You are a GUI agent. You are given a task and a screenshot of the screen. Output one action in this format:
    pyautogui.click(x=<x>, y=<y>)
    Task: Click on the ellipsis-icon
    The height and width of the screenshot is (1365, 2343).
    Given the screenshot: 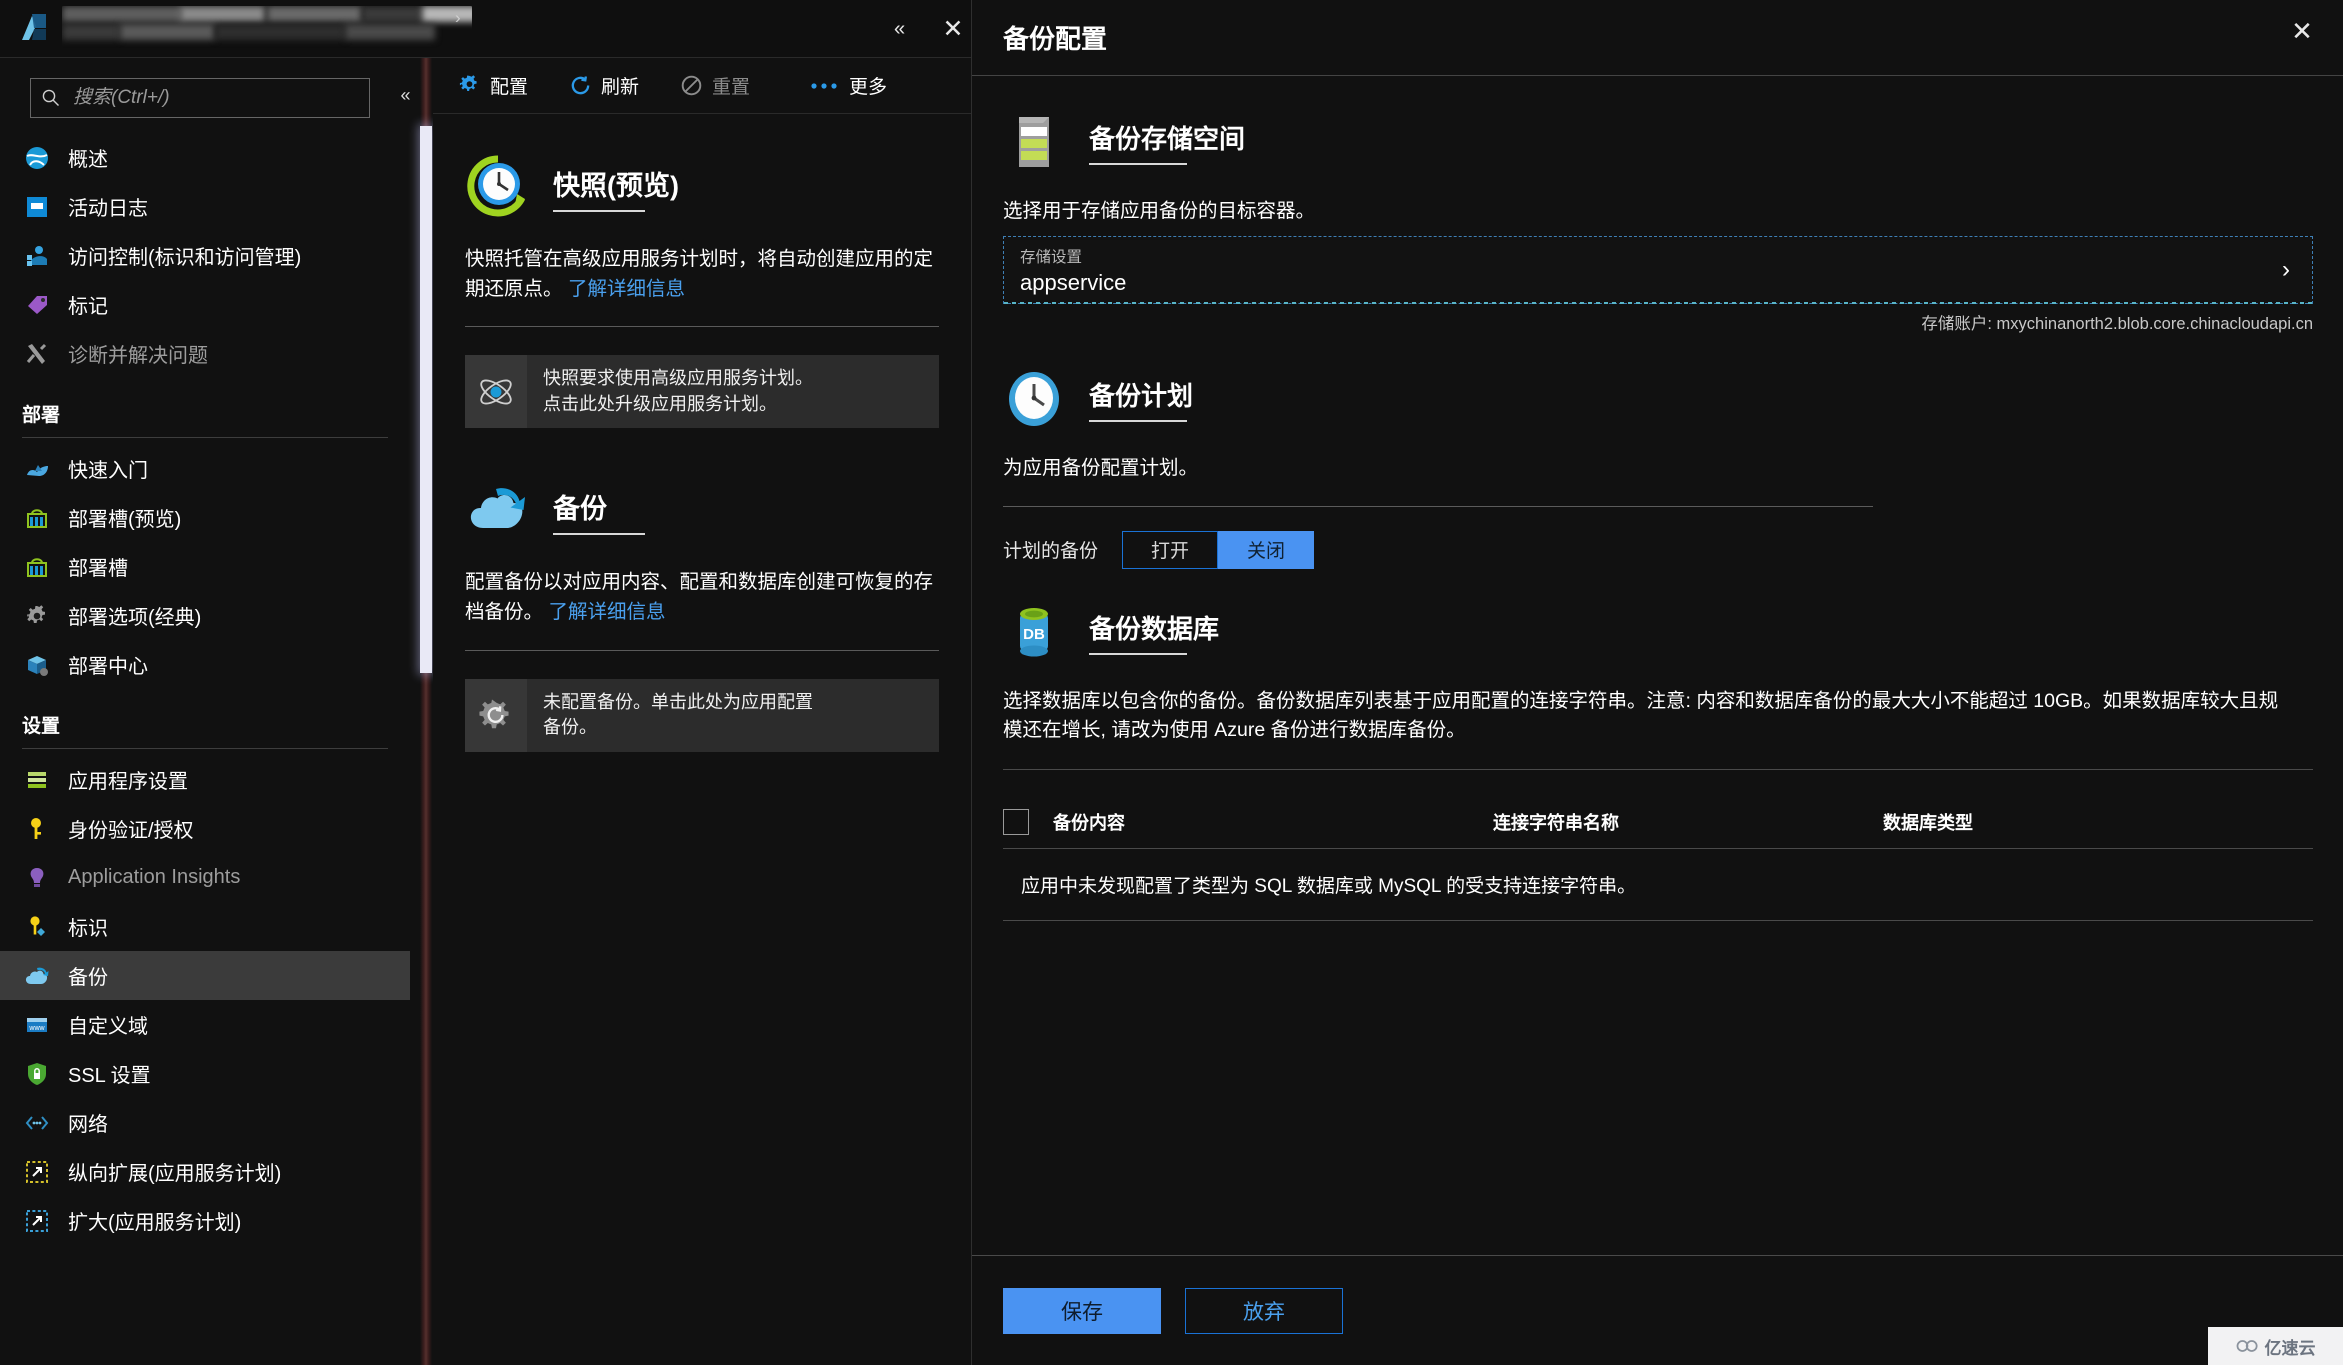 What is the action you would take?
    pyautogui.click(x=824, y=86)
    